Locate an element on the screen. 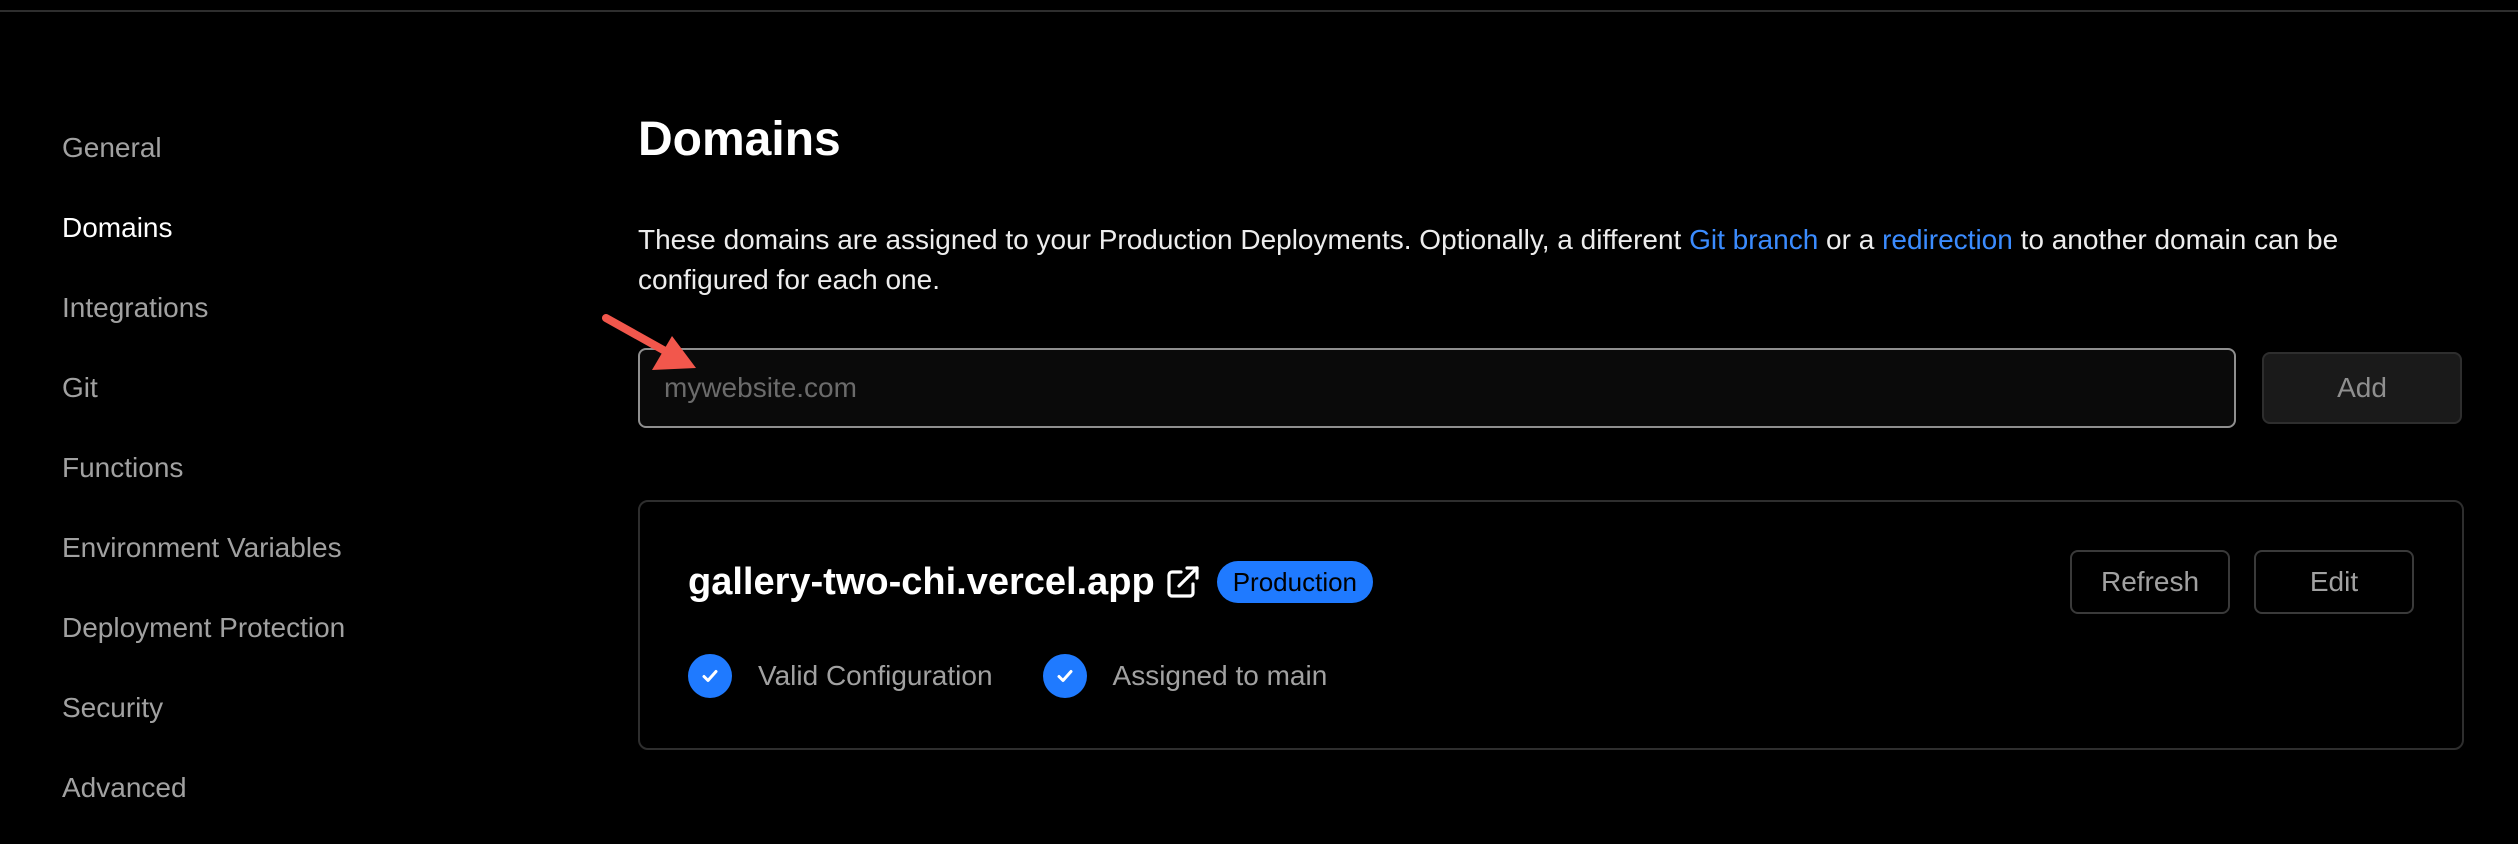  add-domain-row: Add is located at coordinates (1551, 389).